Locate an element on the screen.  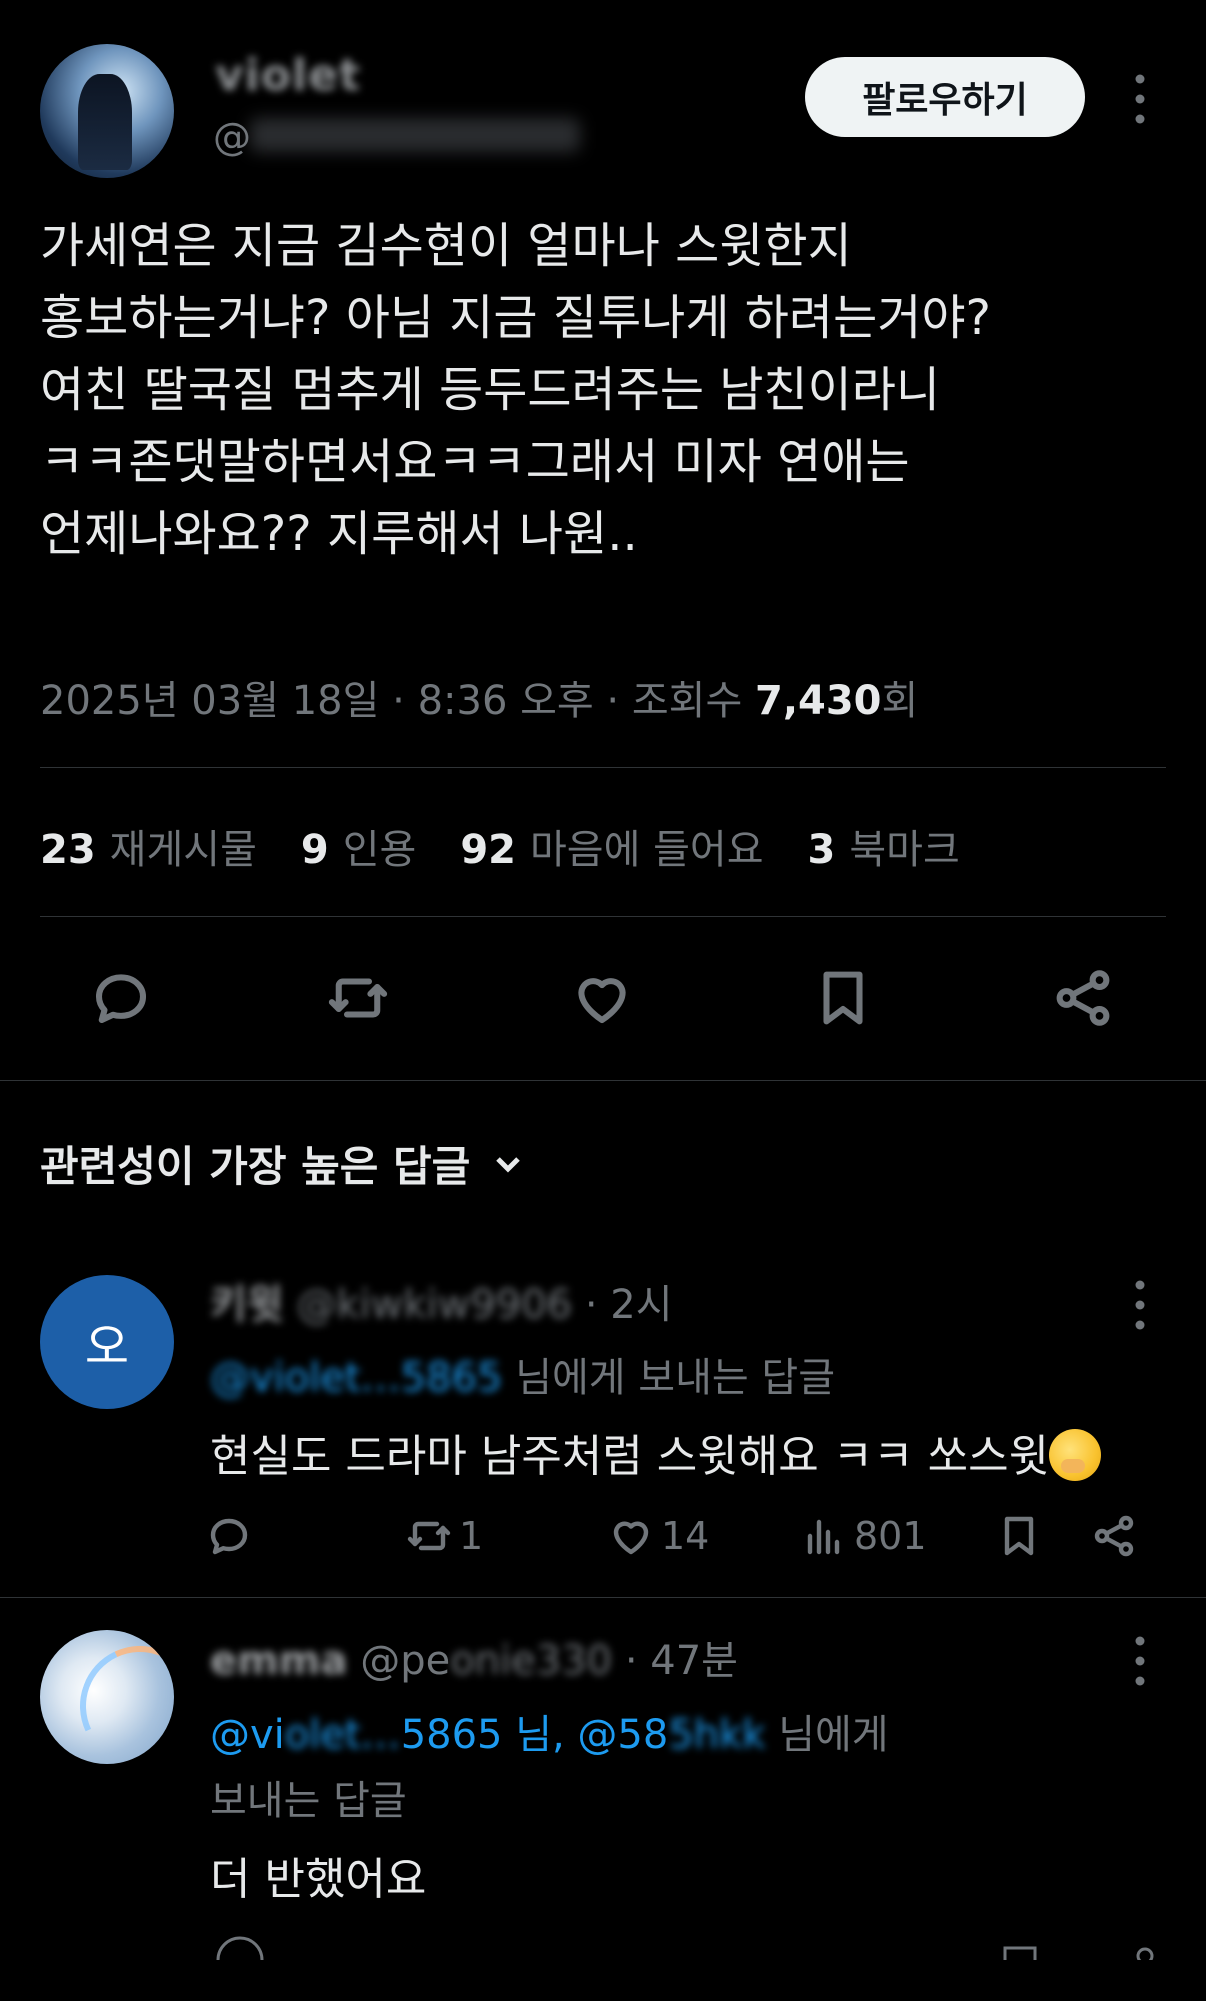
tweet-meta: 2025년 03월 18일 · 8:36 오후 · 조회수 7,430회 is located at coordinates (479, 697).